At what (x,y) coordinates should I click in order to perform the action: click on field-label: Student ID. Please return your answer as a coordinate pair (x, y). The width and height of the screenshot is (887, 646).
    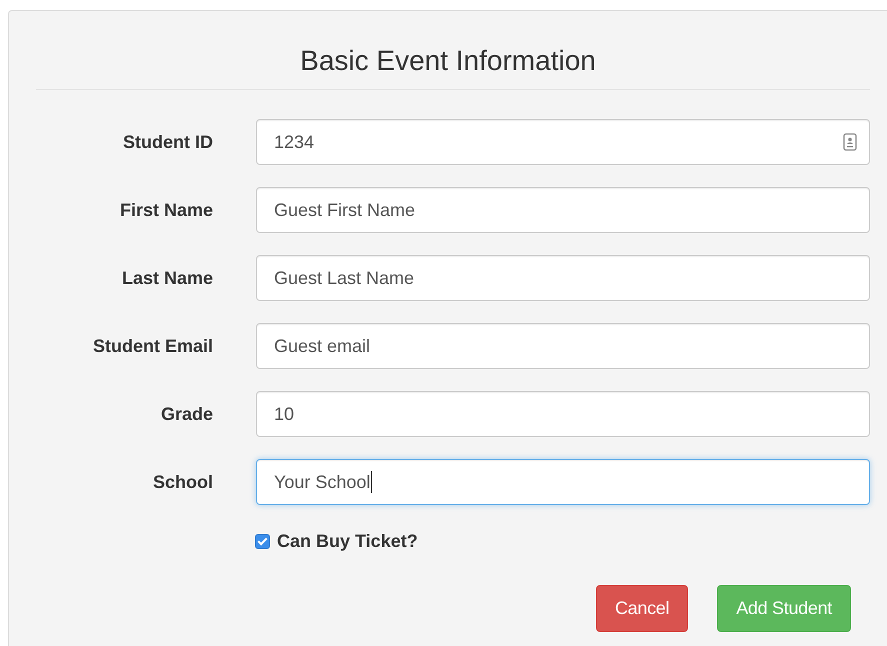
    Looking at the image, I should click on (168, 142).